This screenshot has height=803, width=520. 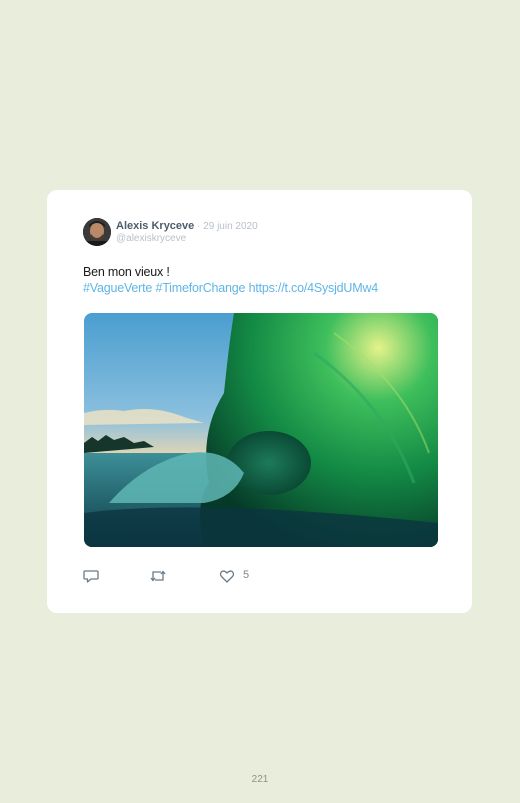 What do you see at coordinates (230, 226) in the screenshot?
I see `tweet-date: 29 juin 2020` at bounding box center [230, 226].